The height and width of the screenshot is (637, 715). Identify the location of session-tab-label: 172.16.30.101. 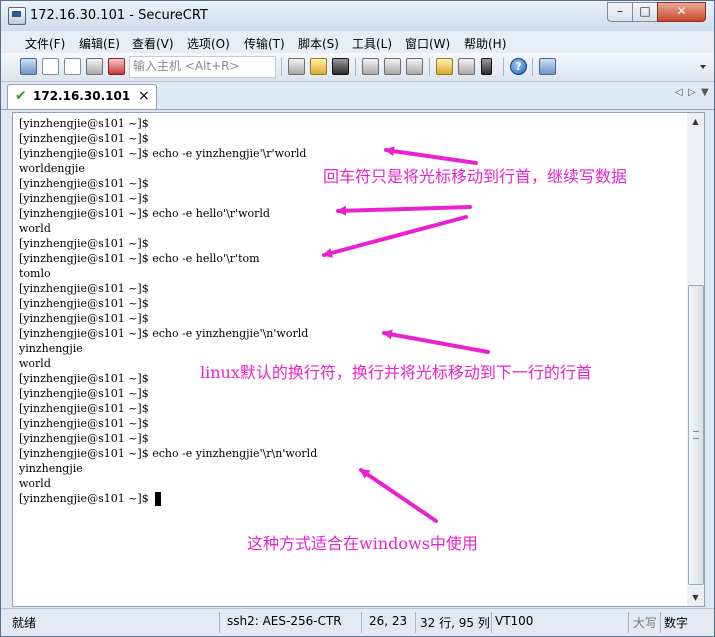
(82, 96).